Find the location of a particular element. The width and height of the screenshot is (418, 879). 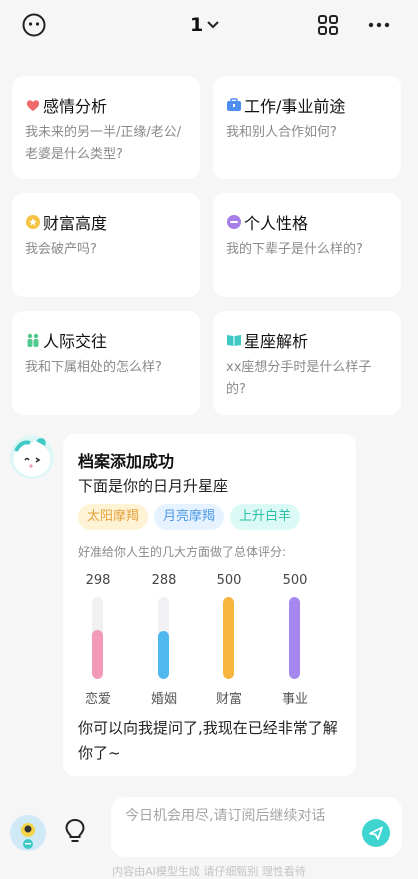

send-button is located at coordinates (376, 833).